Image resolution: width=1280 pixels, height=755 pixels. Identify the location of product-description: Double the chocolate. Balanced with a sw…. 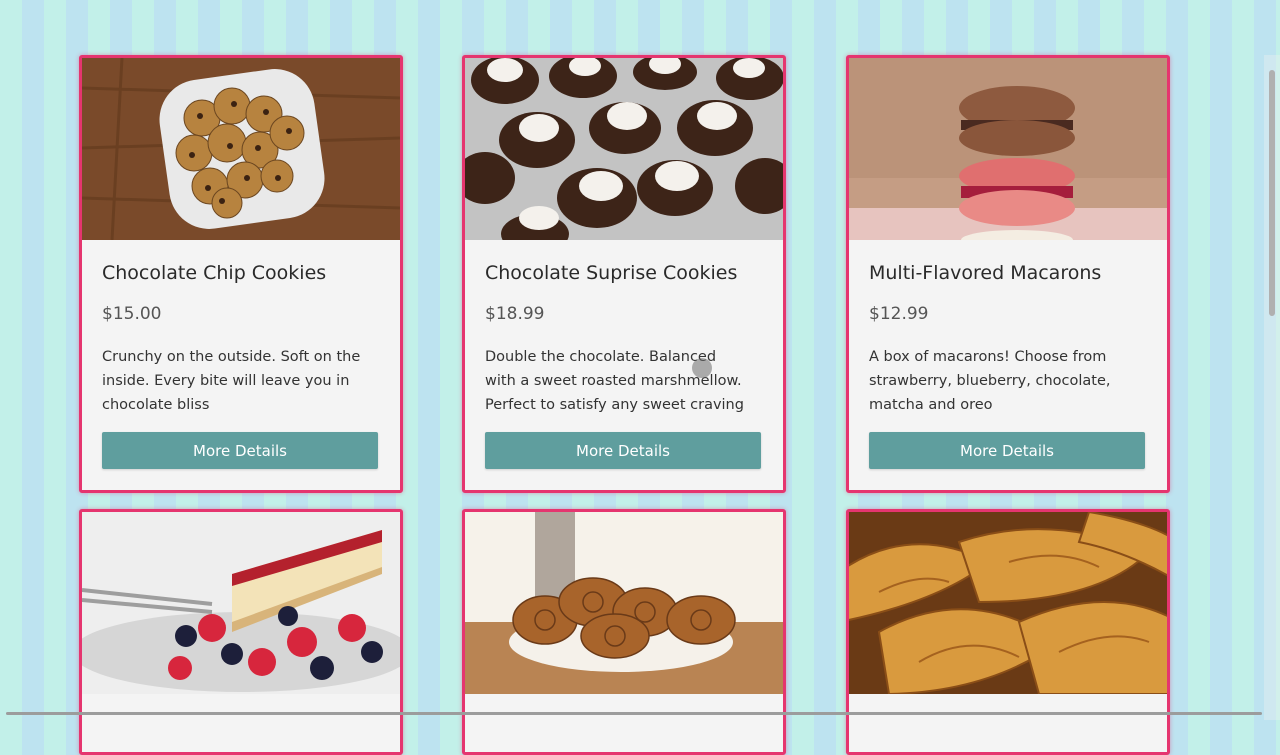
(614, 381).